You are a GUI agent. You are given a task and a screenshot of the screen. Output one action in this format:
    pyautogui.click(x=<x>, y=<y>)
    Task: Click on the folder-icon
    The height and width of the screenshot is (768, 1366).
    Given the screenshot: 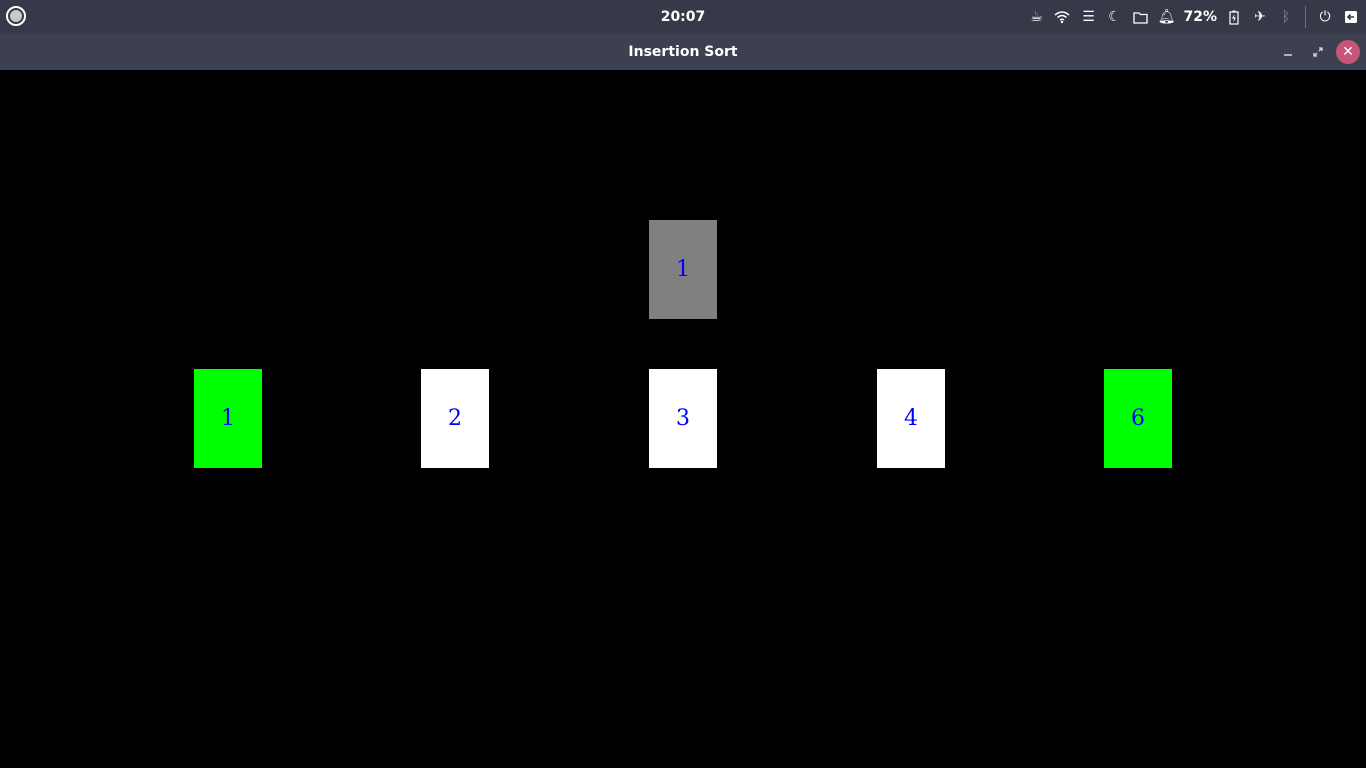 What is the action you would take?
    pyautogui.click(x=1140, y=17)
    